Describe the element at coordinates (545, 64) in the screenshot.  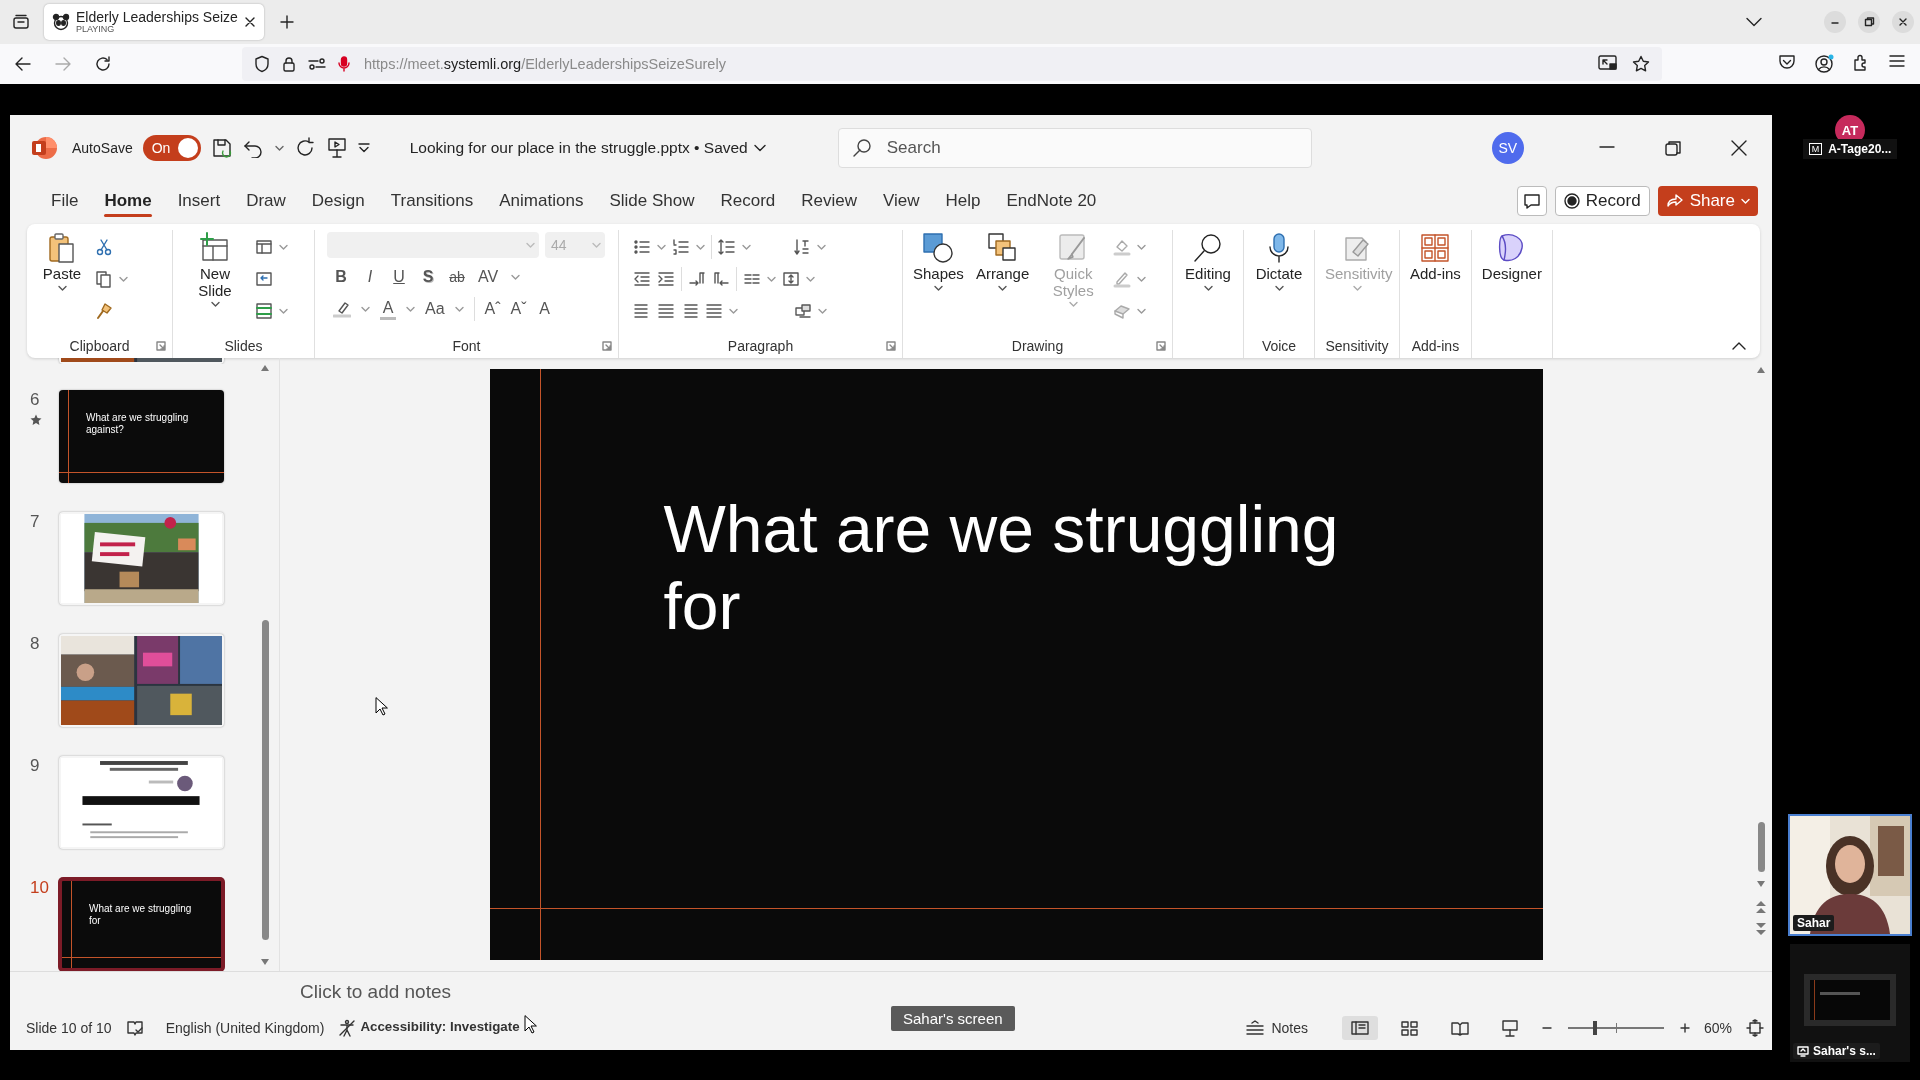
I see `url-text: https://meet.systemli.org/ElderlyLeadershipsSeizeSurely` at that location.